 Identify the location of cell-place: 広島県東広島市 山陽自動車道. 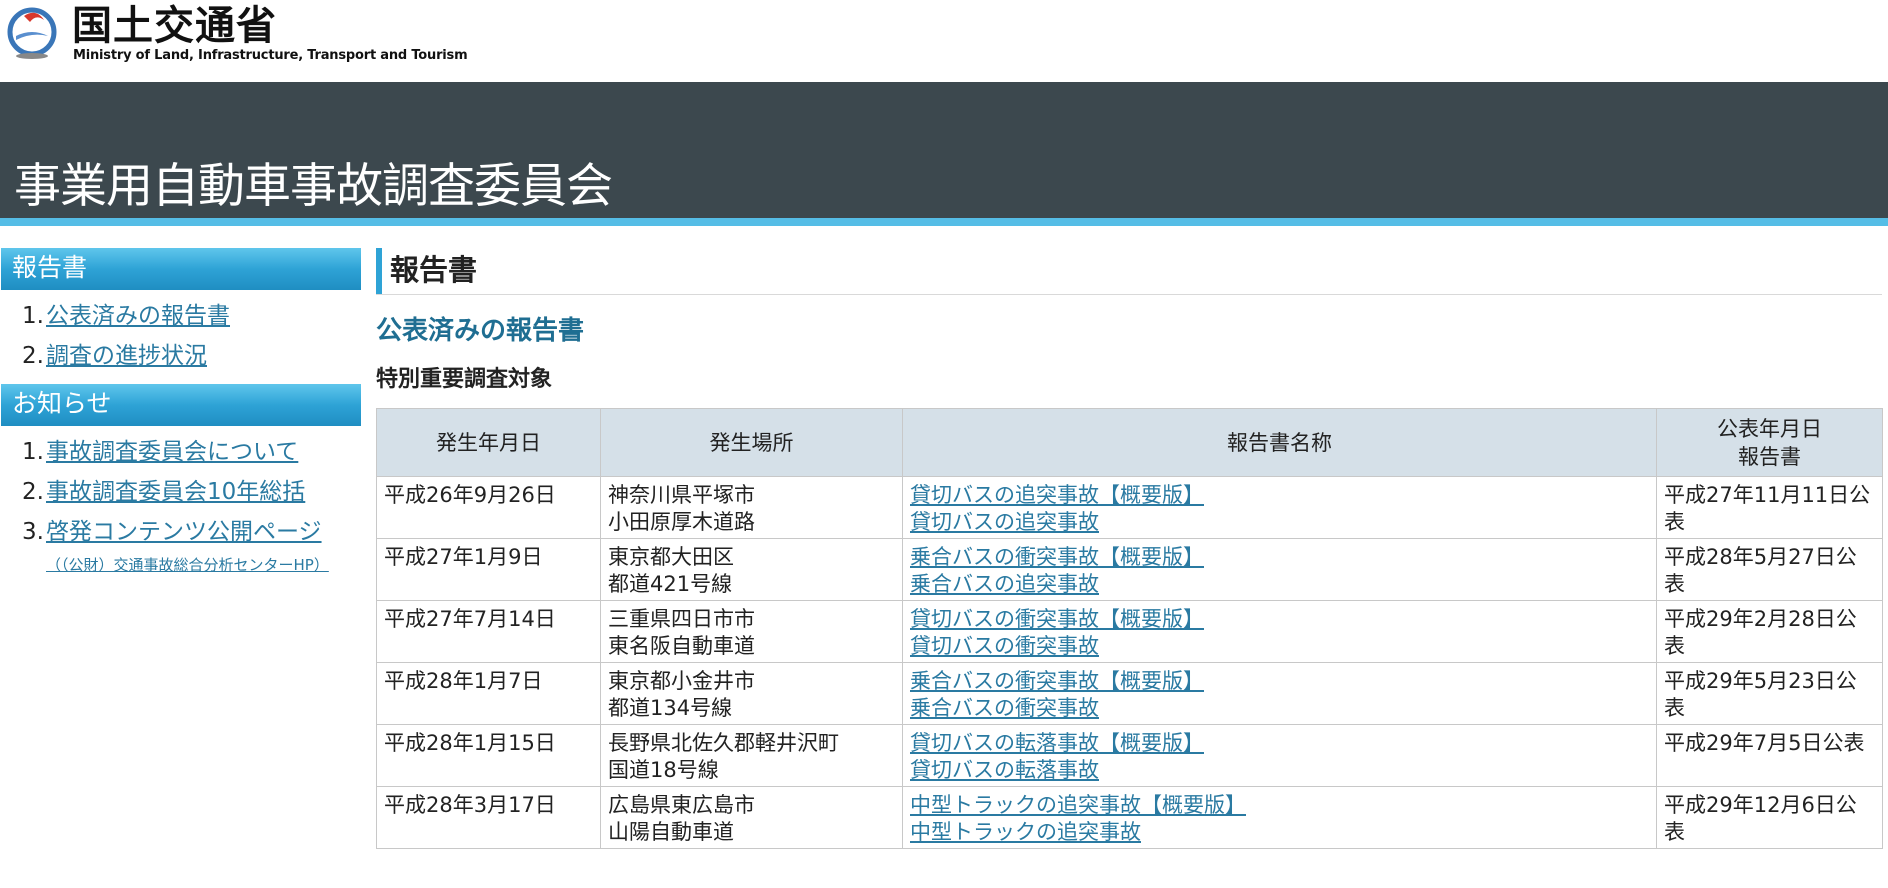
(751, 817).